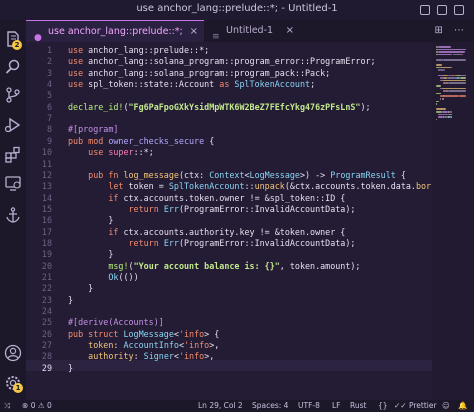 The height and width of the screenshot is (412, 474). I want to click on line-number: 16, so click(46, 220).